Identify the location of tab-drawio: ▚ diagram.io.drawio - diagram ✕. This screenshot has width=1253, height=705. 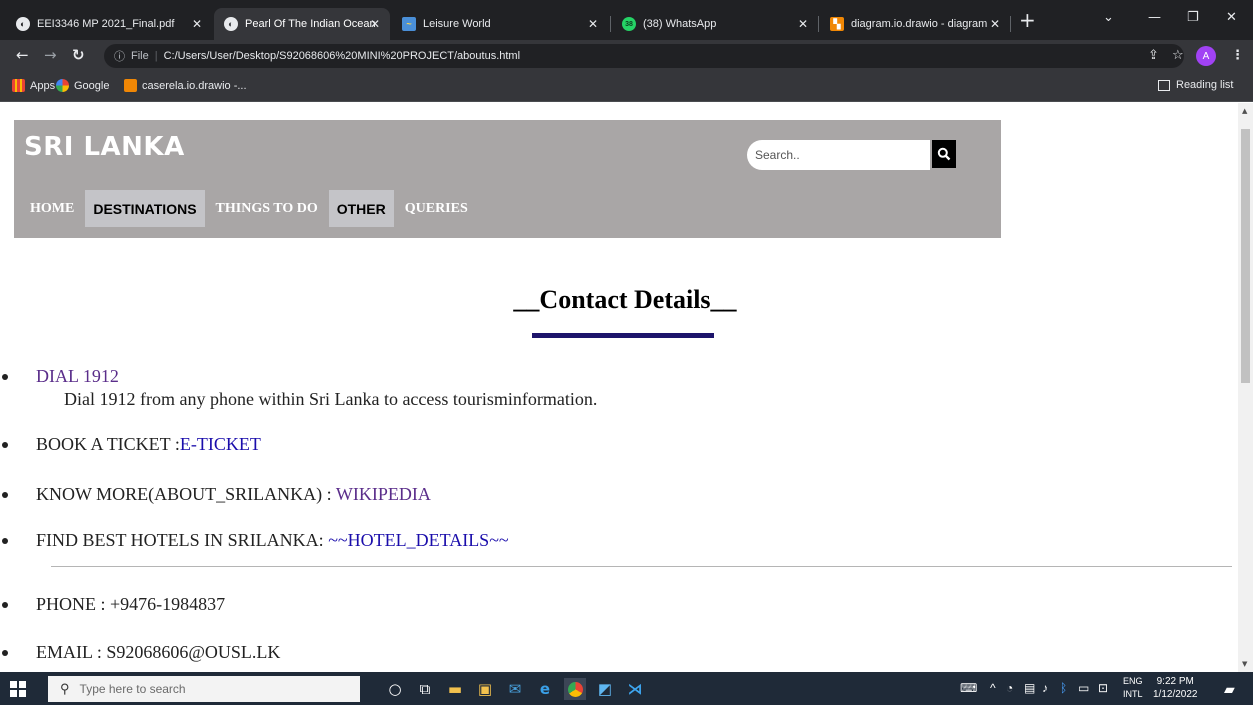
(915, 24).